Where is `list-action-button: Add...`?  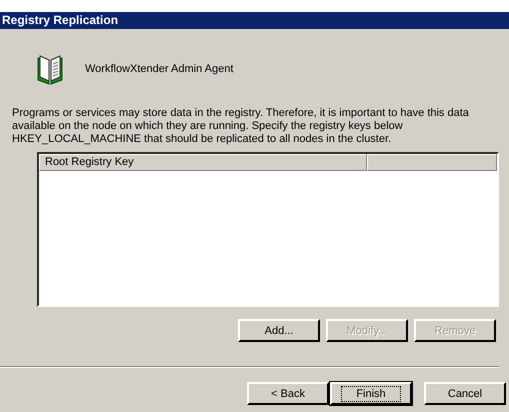 list-action-button: Add... is located at coordinates (279, 330).